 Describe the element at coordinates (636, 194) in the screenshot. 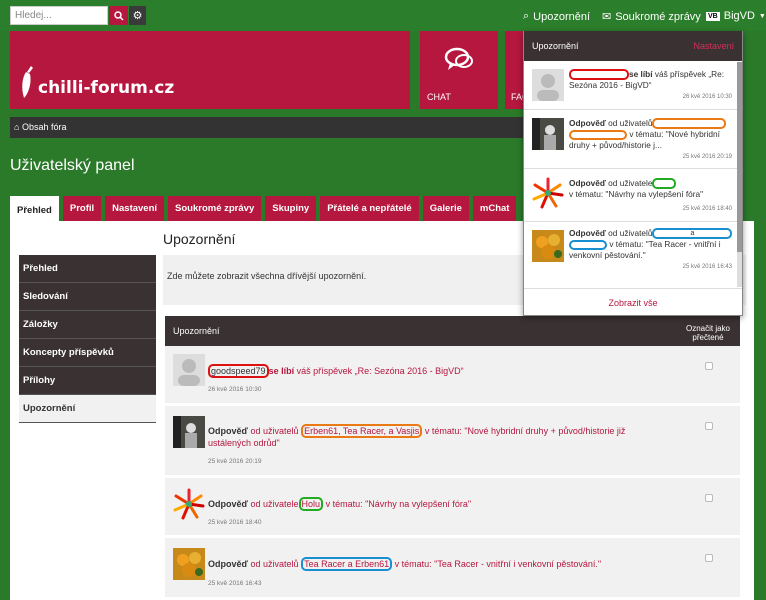

I see `dropdown-text: v tématu: "Návrhy na vylepšení fóra"` at that location.